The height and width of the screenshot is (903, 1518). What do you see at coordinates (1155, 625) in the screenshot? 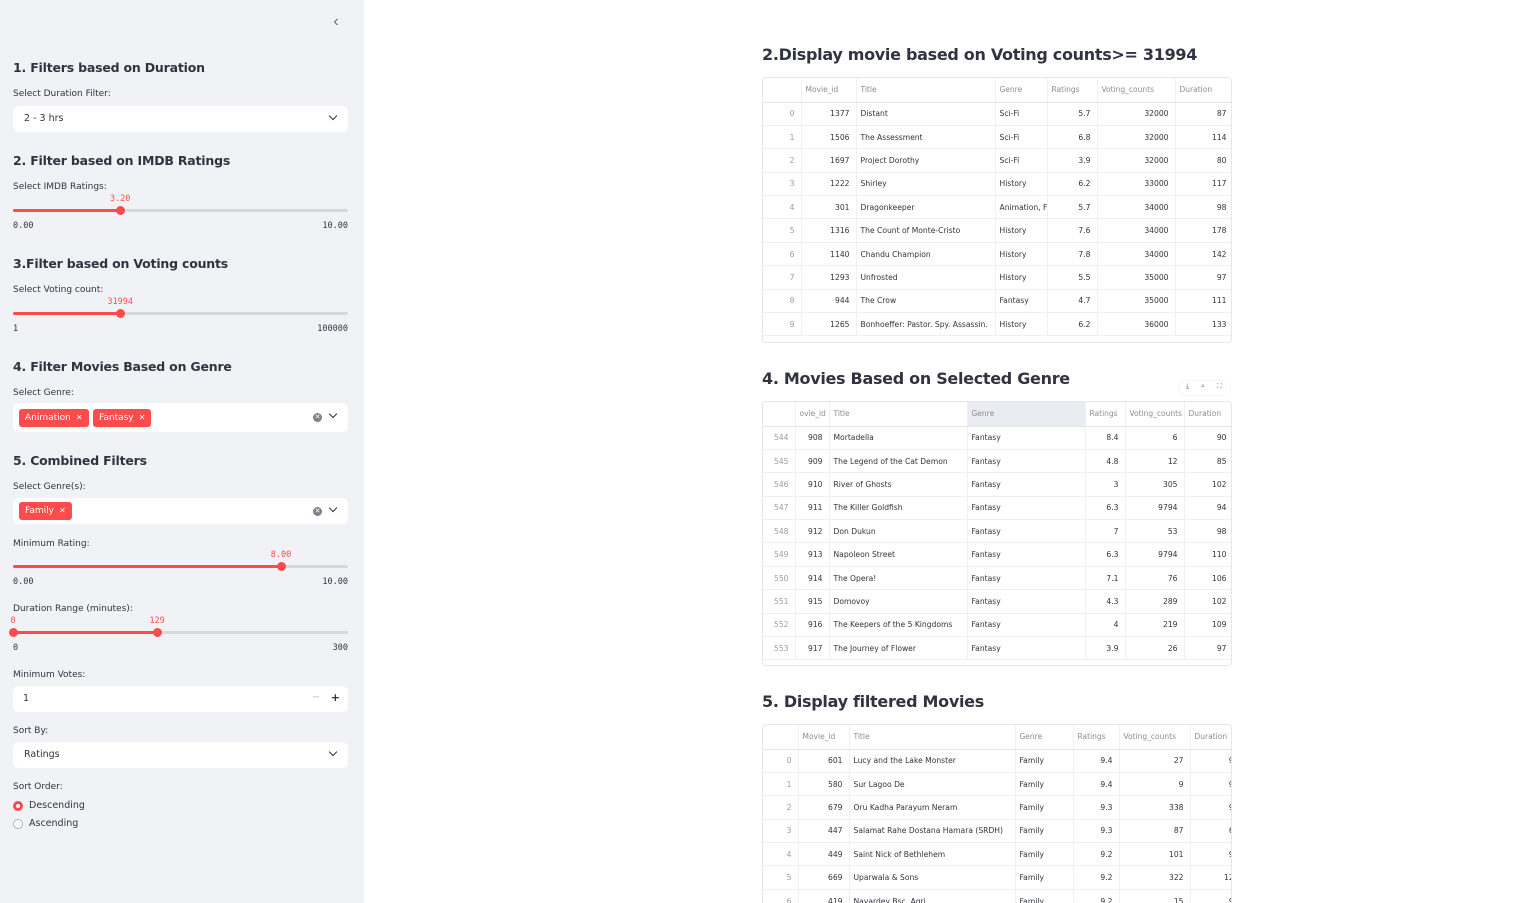
I see `table-cell: 219` at bounding box center [1155, 625].